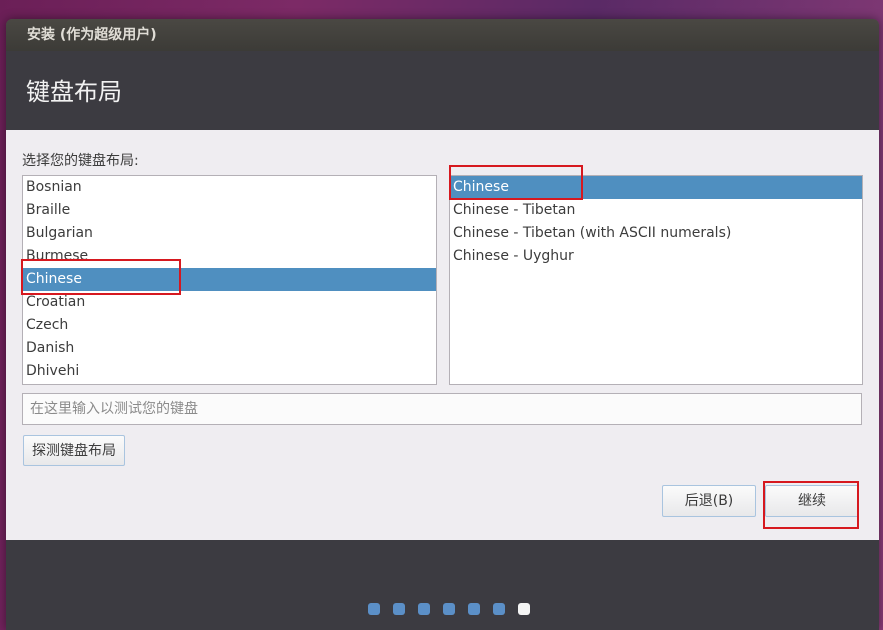  I want to click on layout-list-item: Croatian, so click(229, 302).